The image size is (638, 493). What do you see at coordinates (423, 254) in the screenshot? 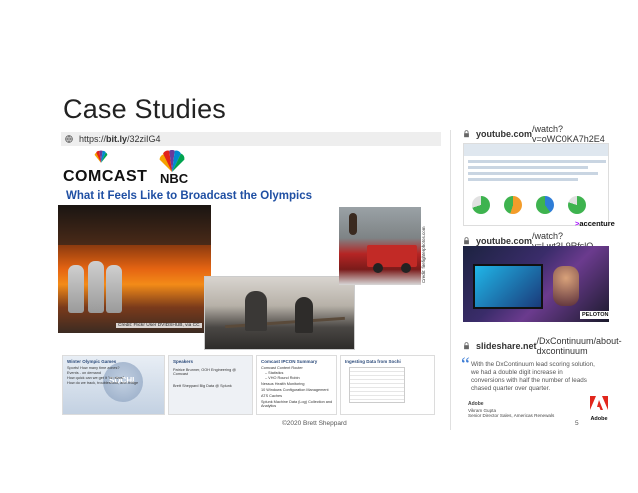
I see `photo-credit-truck: Credit: firefighterphotos.com` at bounding box center [423, 254].